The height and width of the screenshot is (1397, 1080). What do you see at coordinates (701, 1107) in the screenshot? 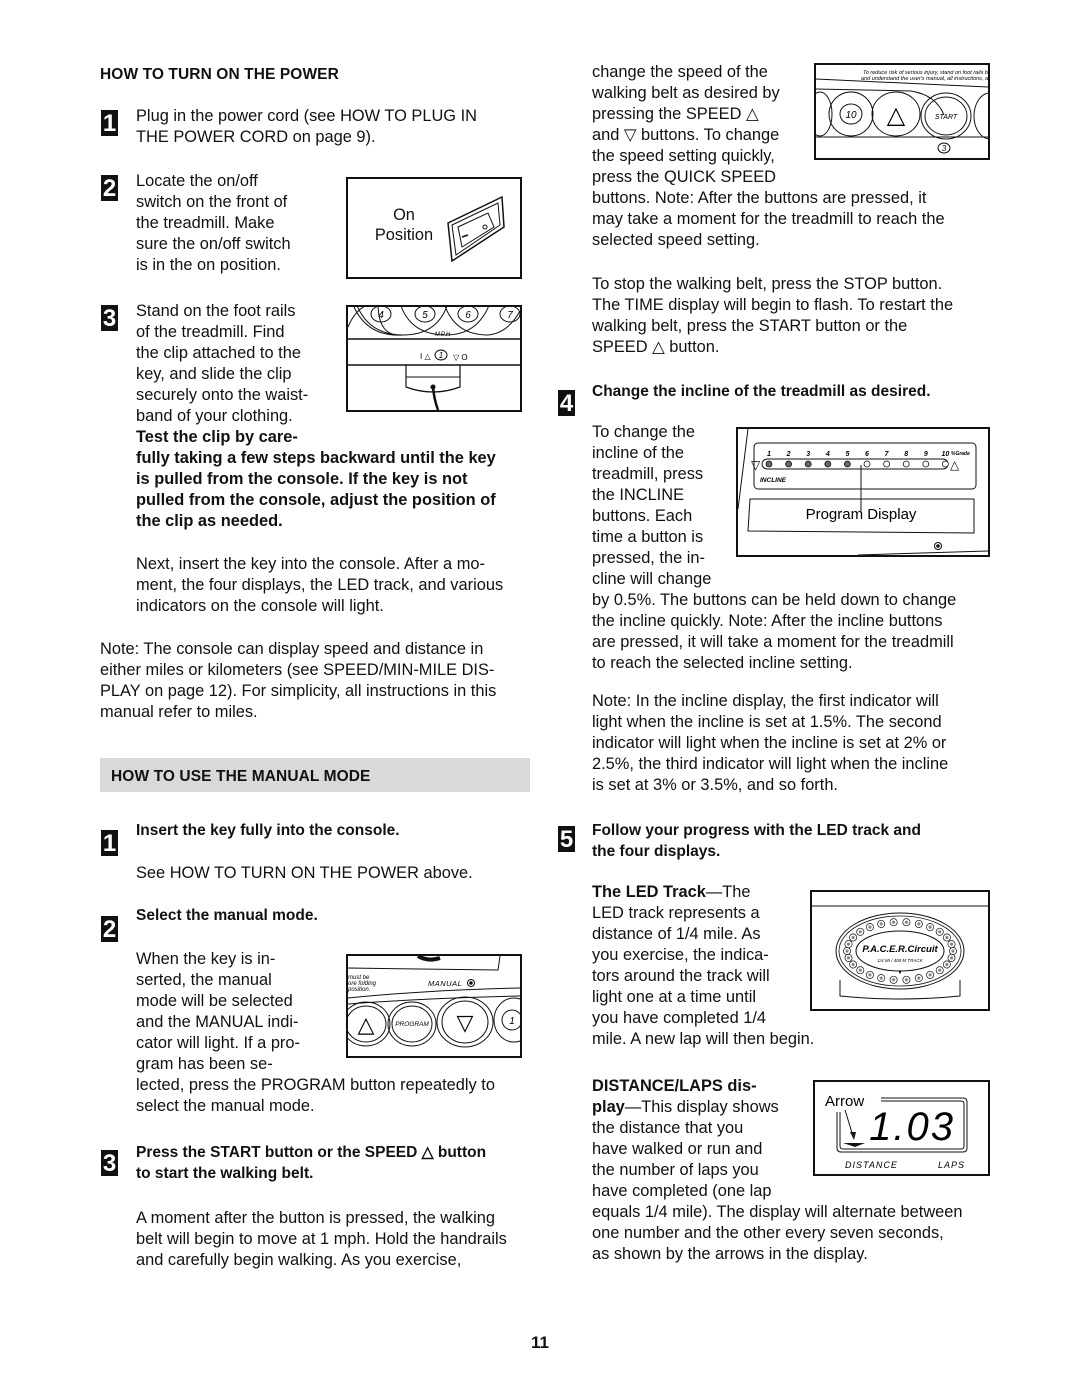
I see `text-line: —This display shows` at bounding box center [701, 1107].